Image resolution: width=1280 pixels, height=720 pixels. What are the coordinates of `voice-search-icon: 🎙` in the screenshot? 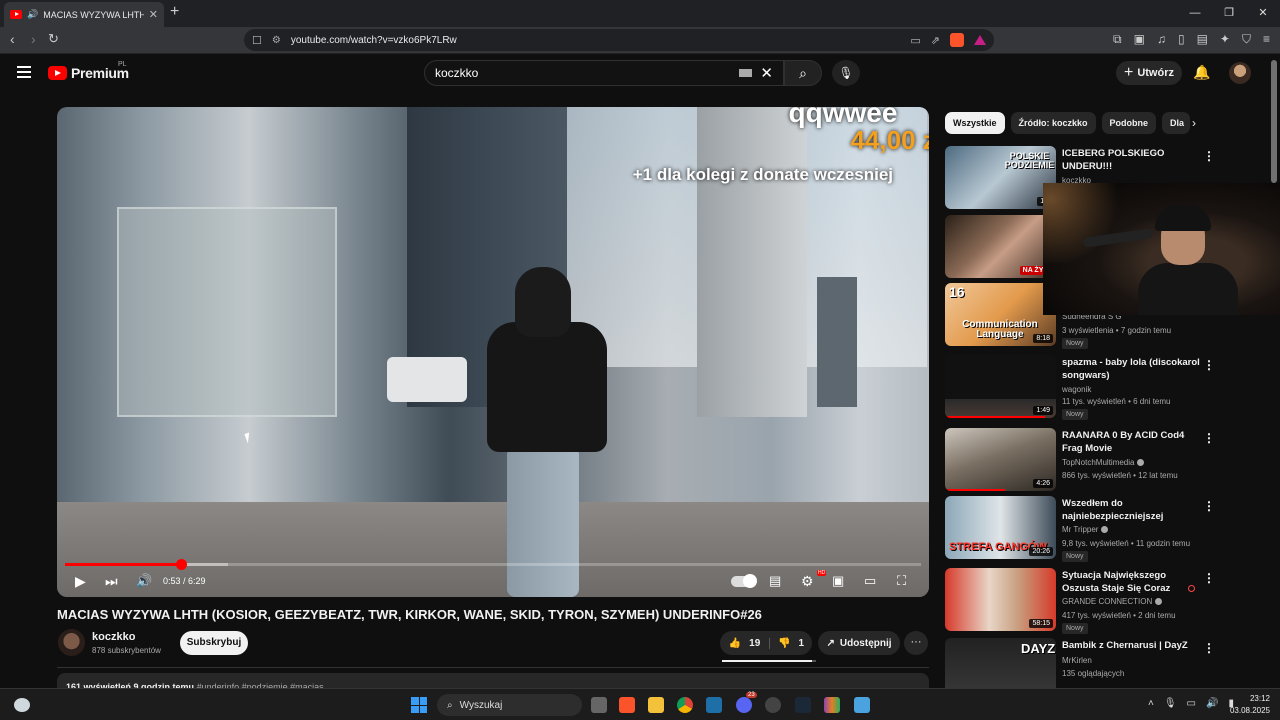 It's located at (846, 73).